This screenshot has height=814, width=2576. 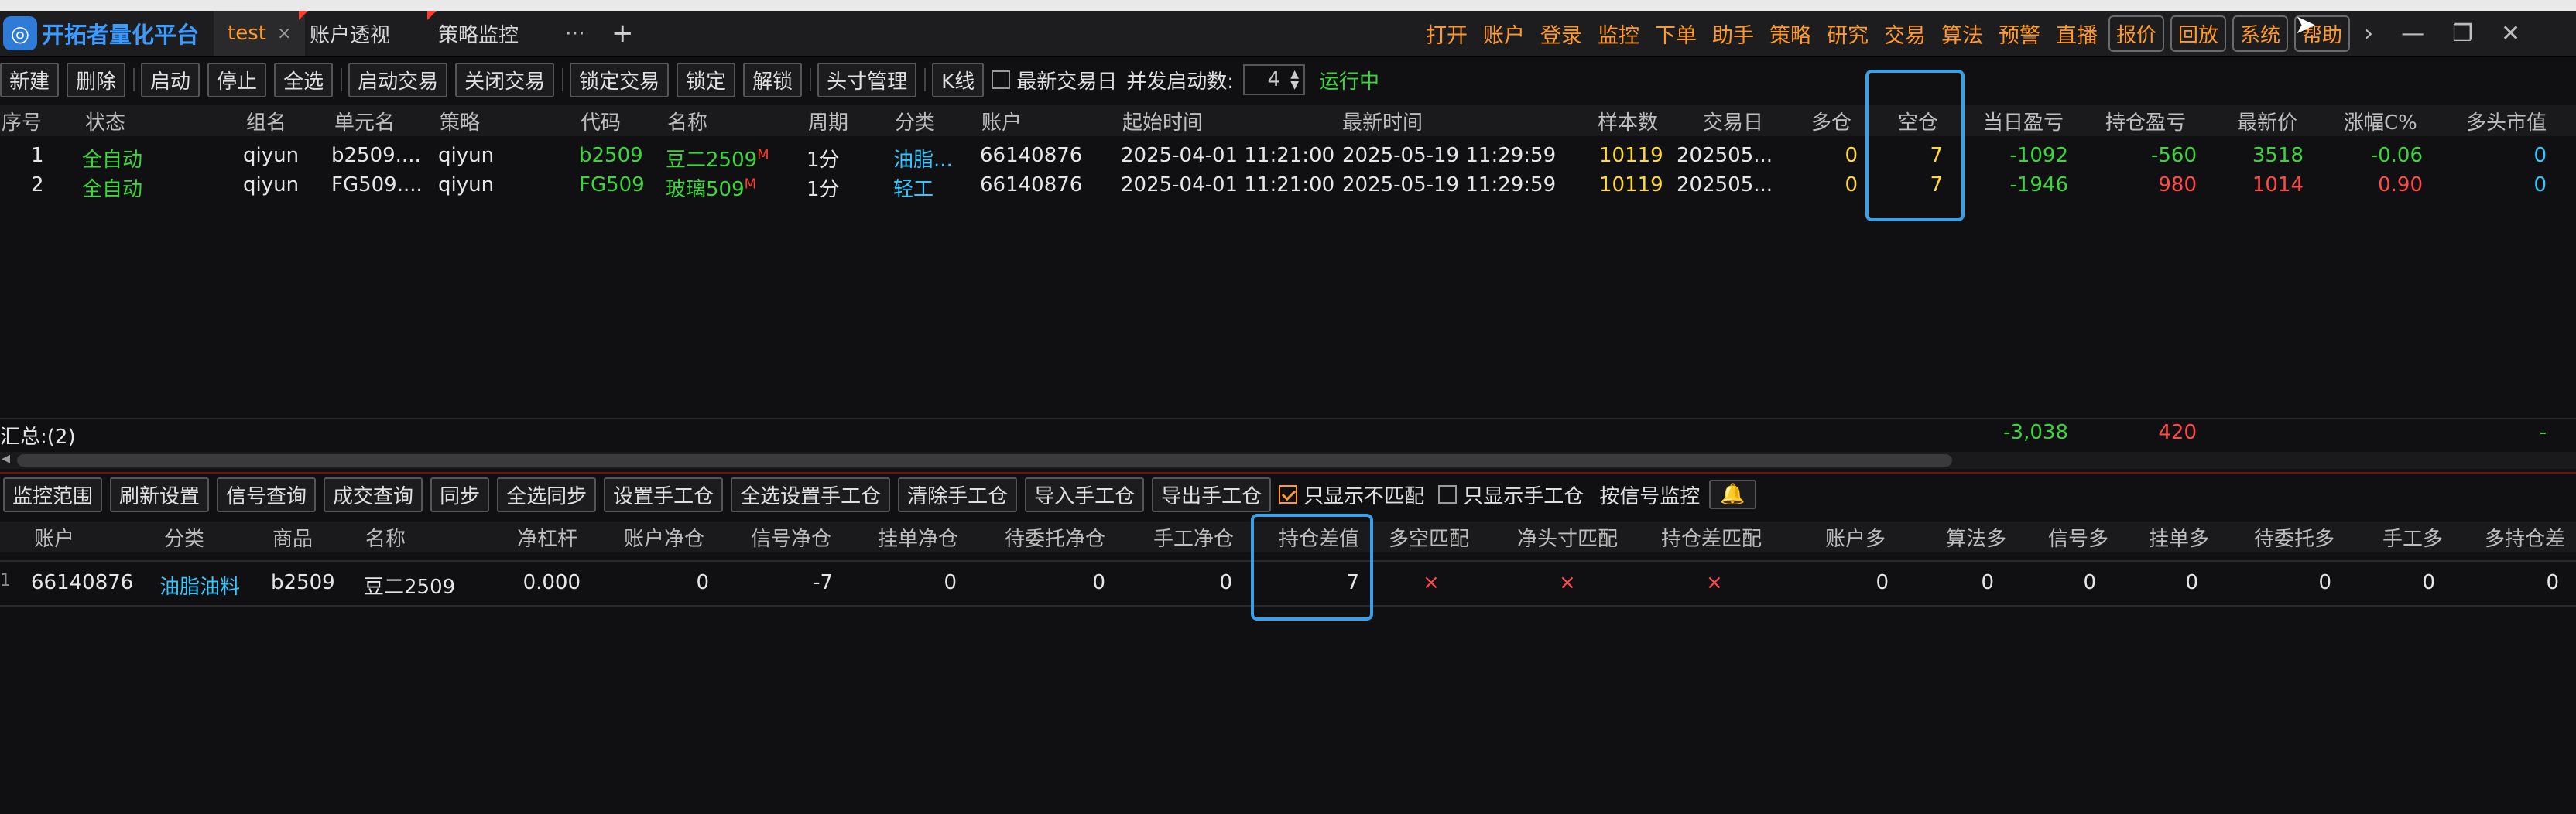 What do you see at coordinates (2510, 33) in the screenshot?
I see `close-window-icon: ✕` at bounding box center [2510, 33].